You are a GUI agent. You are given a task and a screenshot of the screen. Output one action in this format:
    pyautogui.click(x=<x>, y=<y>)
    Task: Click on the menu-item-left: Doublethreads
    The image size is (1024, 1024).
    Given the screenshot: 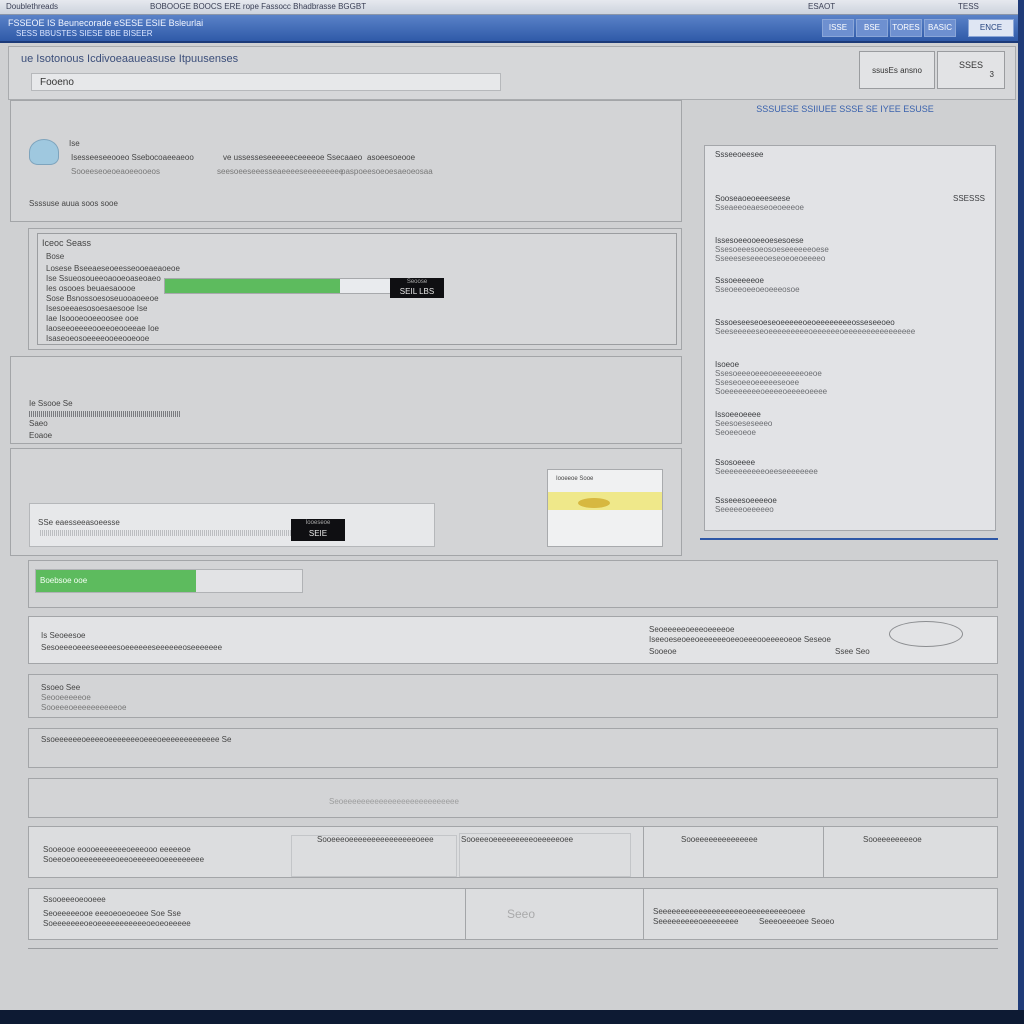 What is the action you would take?
    pyautogui.click(x=32, y=6)
    